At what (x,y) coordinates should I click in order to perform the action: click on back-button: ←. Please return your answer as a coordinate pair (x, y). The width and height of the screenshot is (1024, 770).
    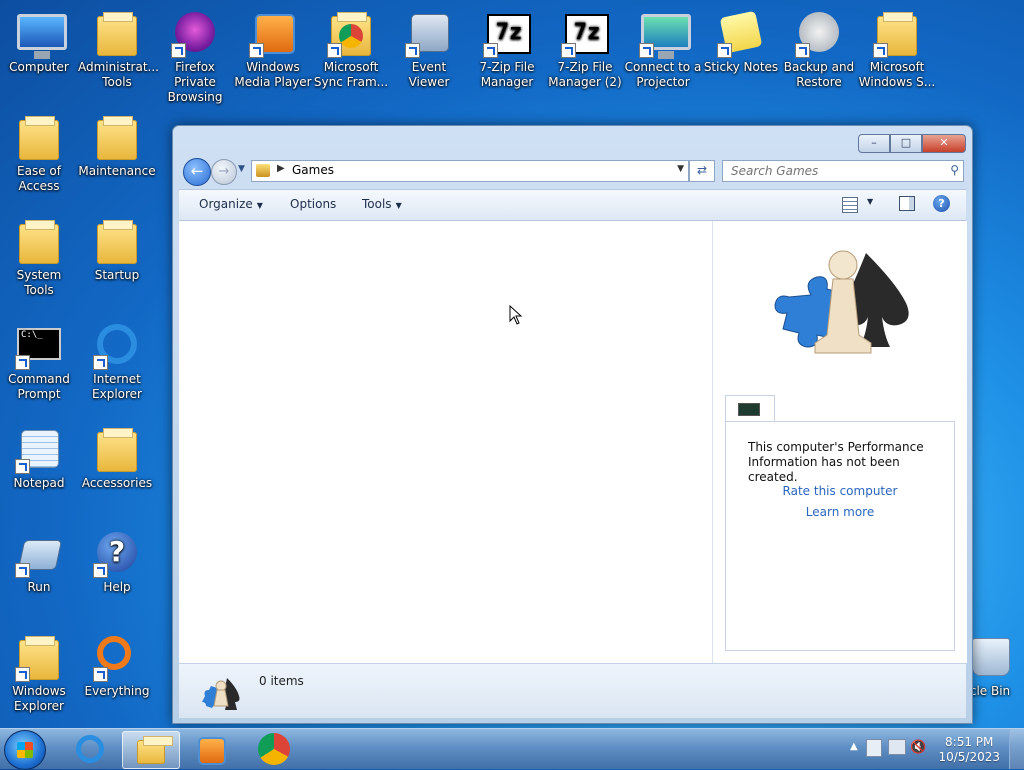
    Looking at the image, I should click on (197, 172).